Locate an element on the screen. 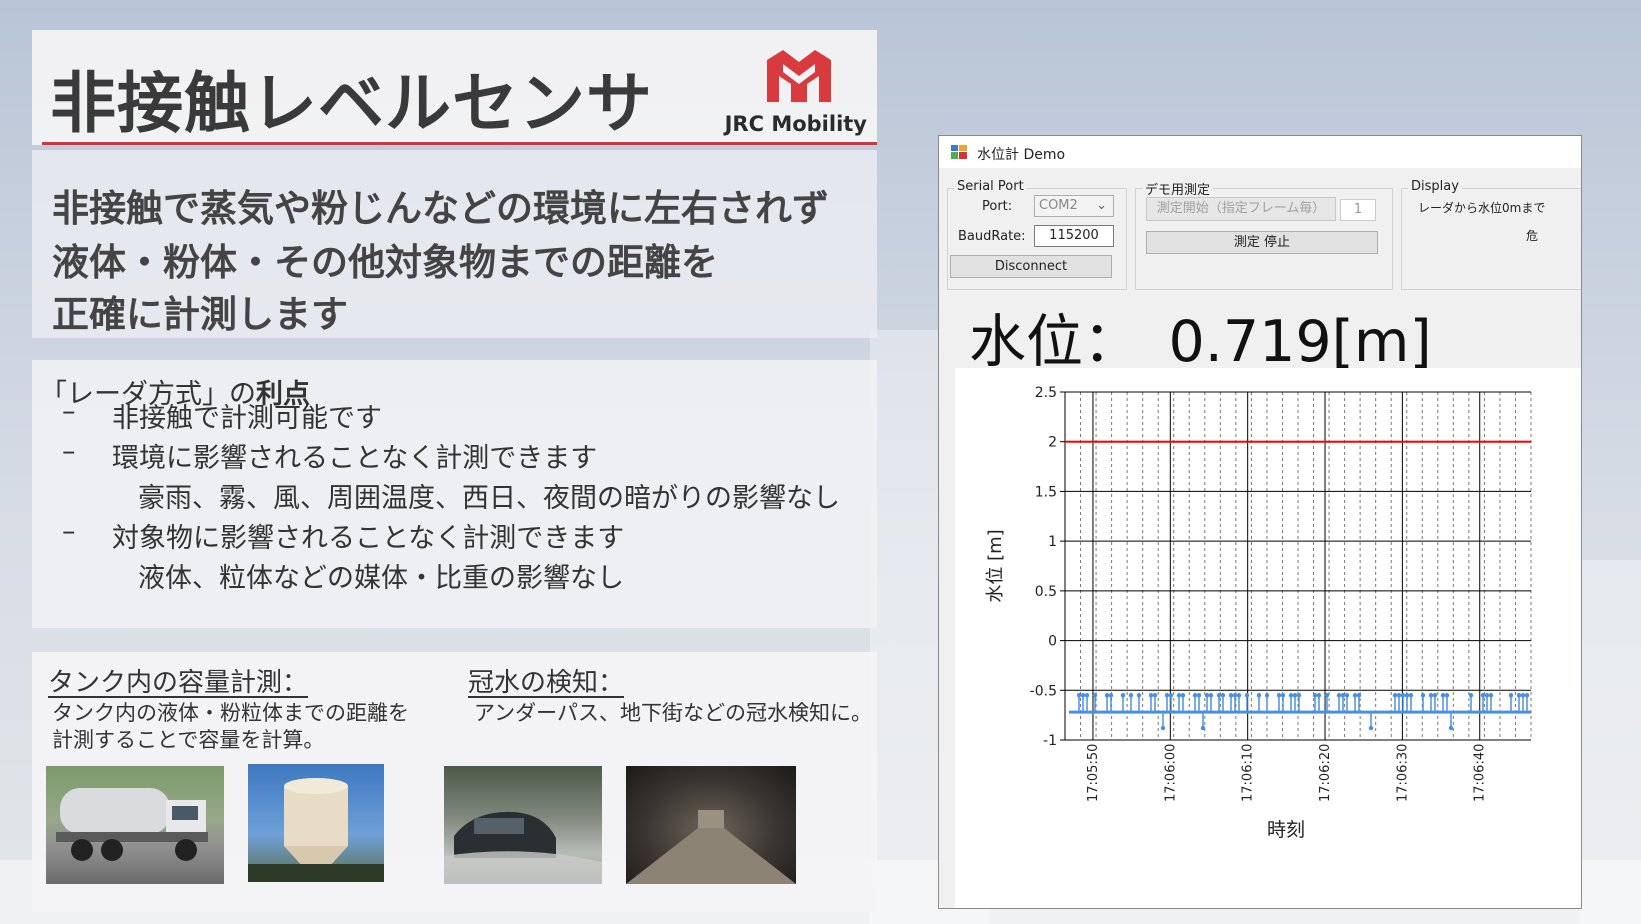 The height and width of the screenshot is (924, 1641). use-heading-flood: 冠水の検知： is located at coordinates (546, 683).